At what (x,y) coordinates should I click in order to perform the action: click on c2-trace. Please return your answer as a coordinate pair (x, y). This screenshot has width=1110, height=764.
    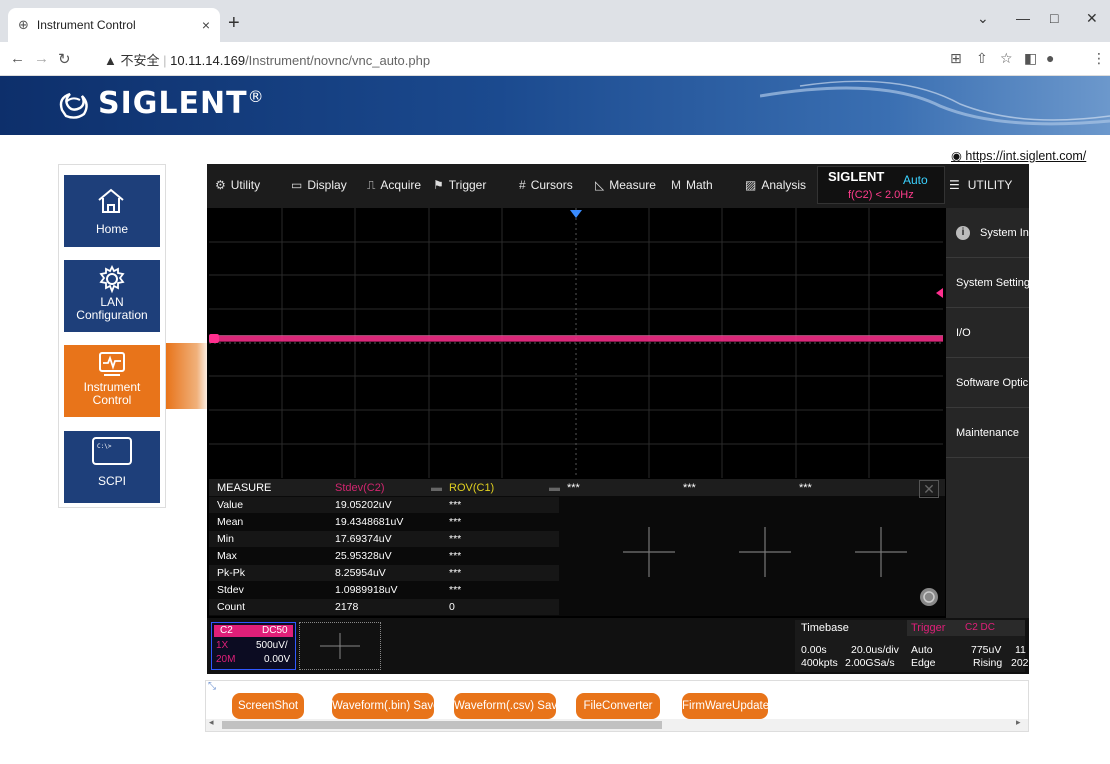
    Looking at the image, I should click on (581, 338).